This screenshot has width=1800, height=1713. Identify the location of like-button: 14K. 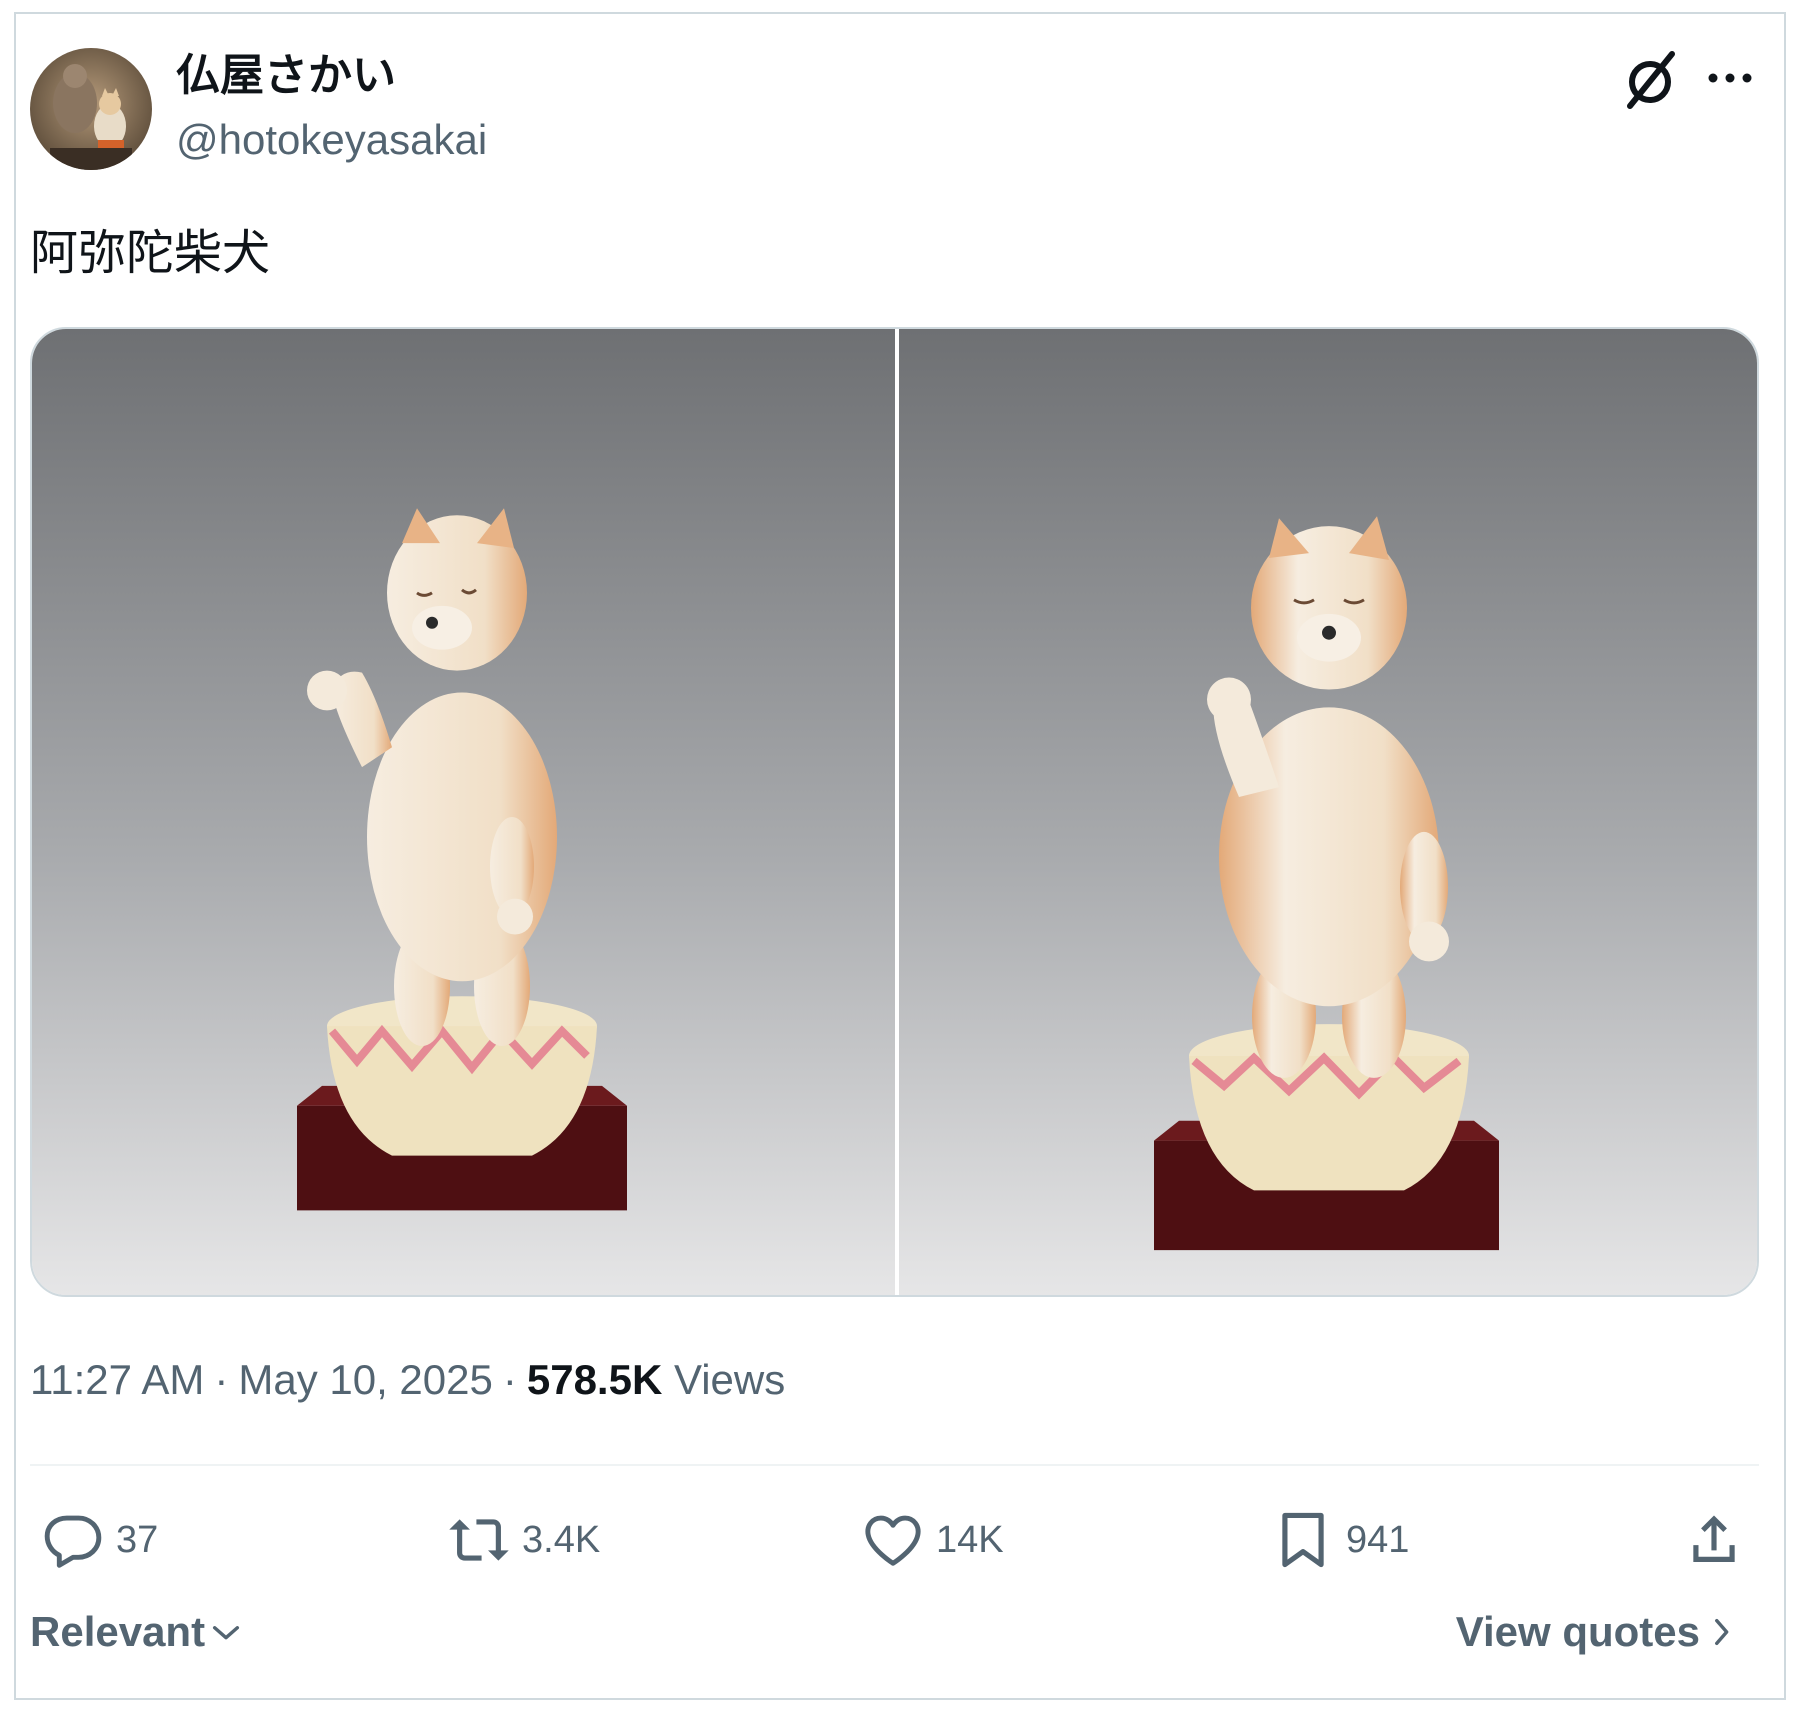
(933, 1540).